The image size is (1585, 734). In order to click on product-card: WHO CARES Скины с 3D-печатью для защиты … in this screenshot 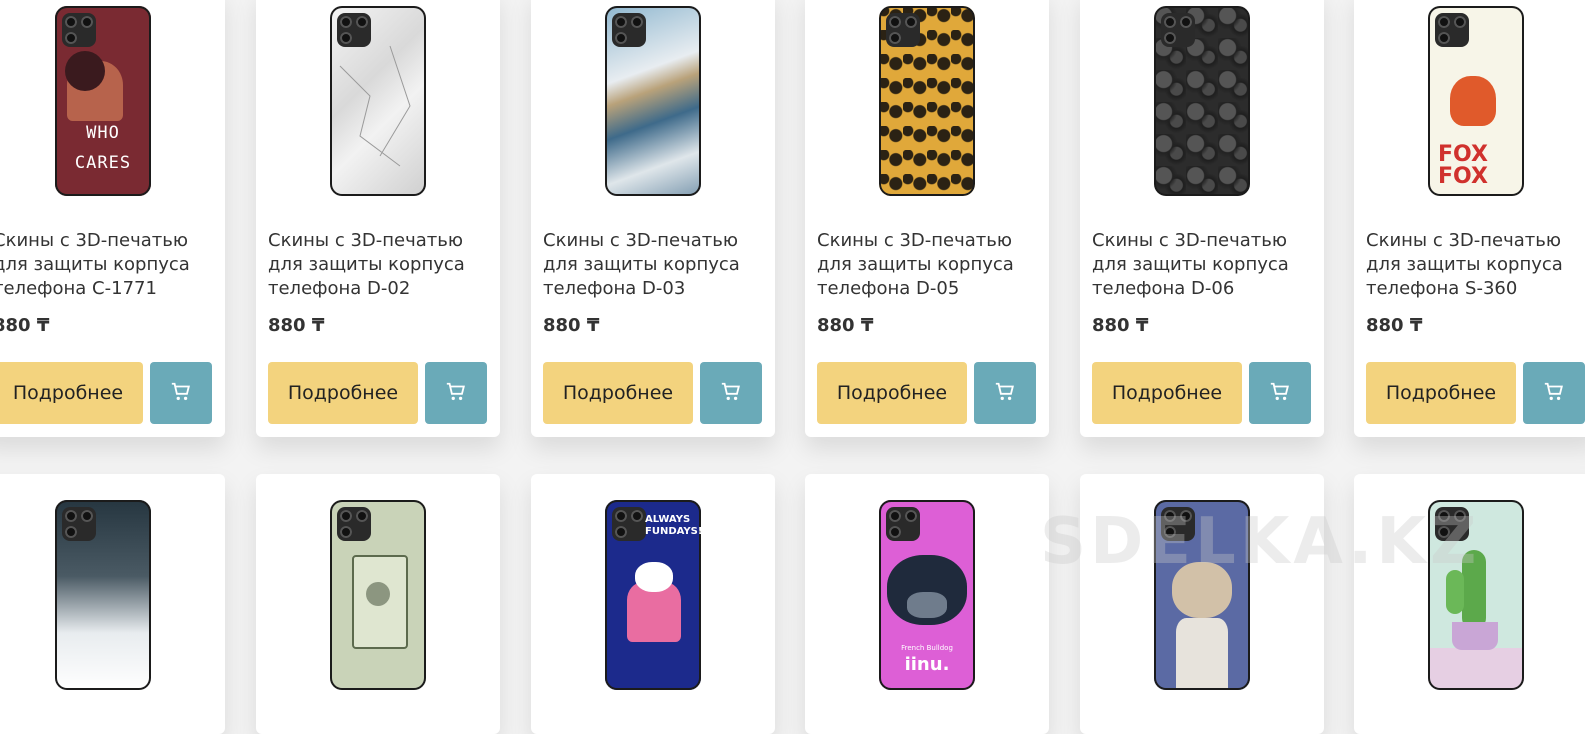, I will do `click(112, 218)`.